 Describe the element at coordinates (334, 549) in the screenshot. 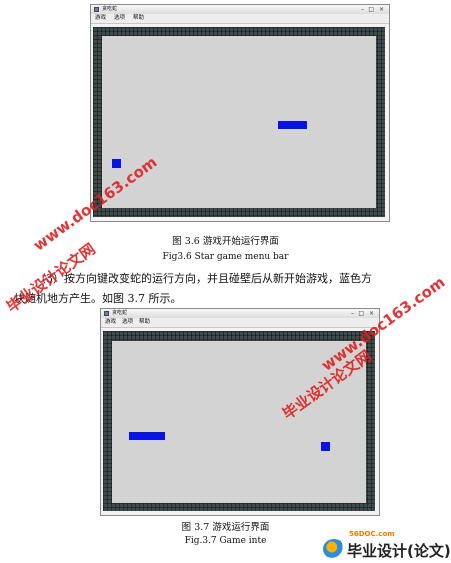

I see `logo-icon` at that location.